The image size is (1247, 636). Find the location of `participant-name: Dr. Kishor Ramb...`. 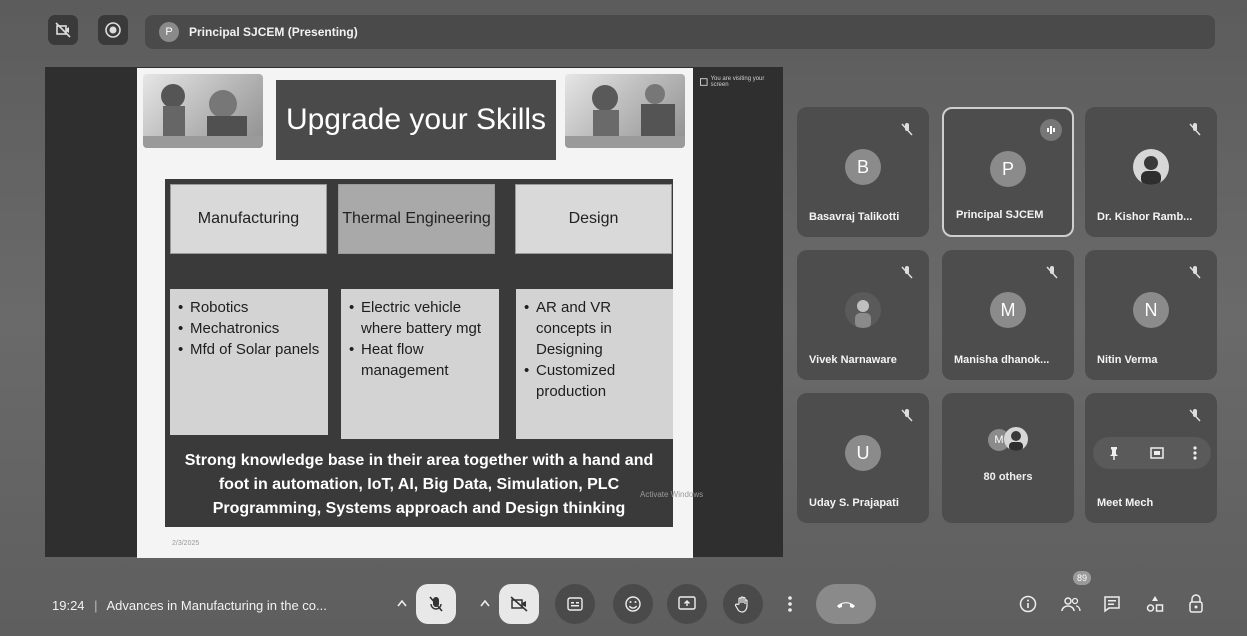

participant-name: Dr. Kishor Ramb... is located at coordinates (1145, 217).